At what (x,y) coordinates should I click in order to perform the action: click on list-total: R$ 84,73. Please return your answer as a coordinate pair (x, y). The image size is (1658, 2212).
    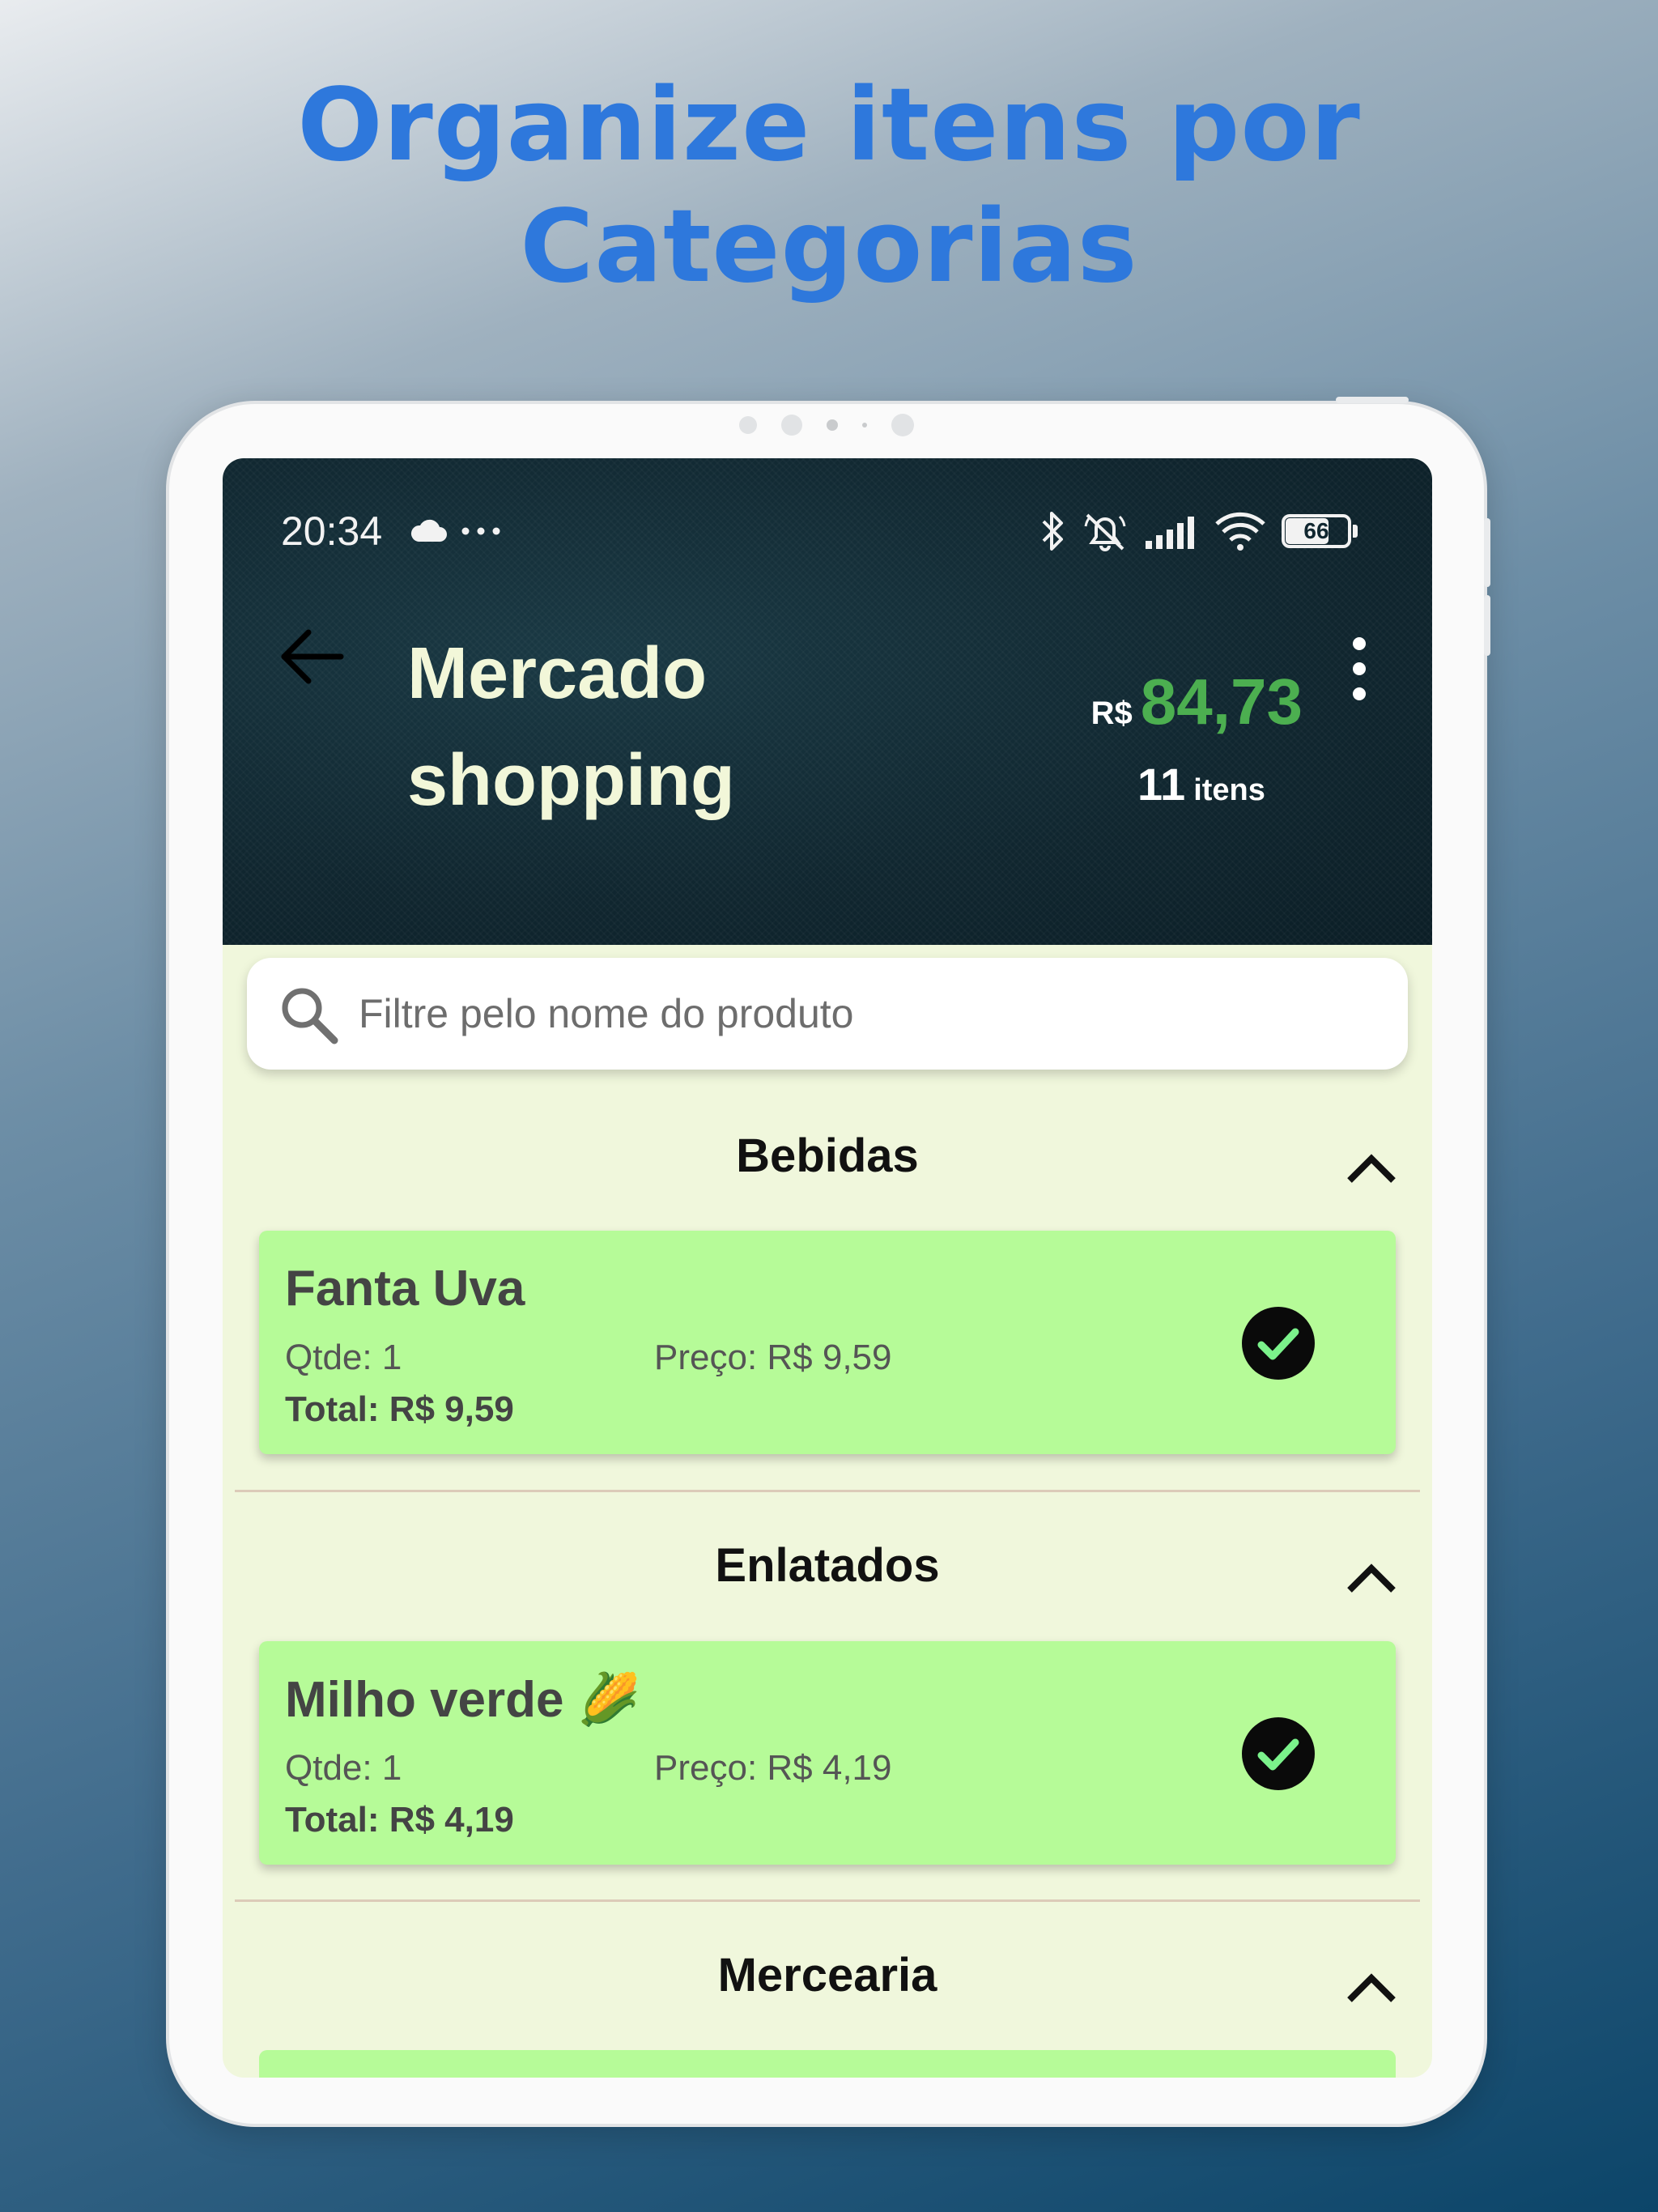
    Looking at the image, I should click on (1197, 702).